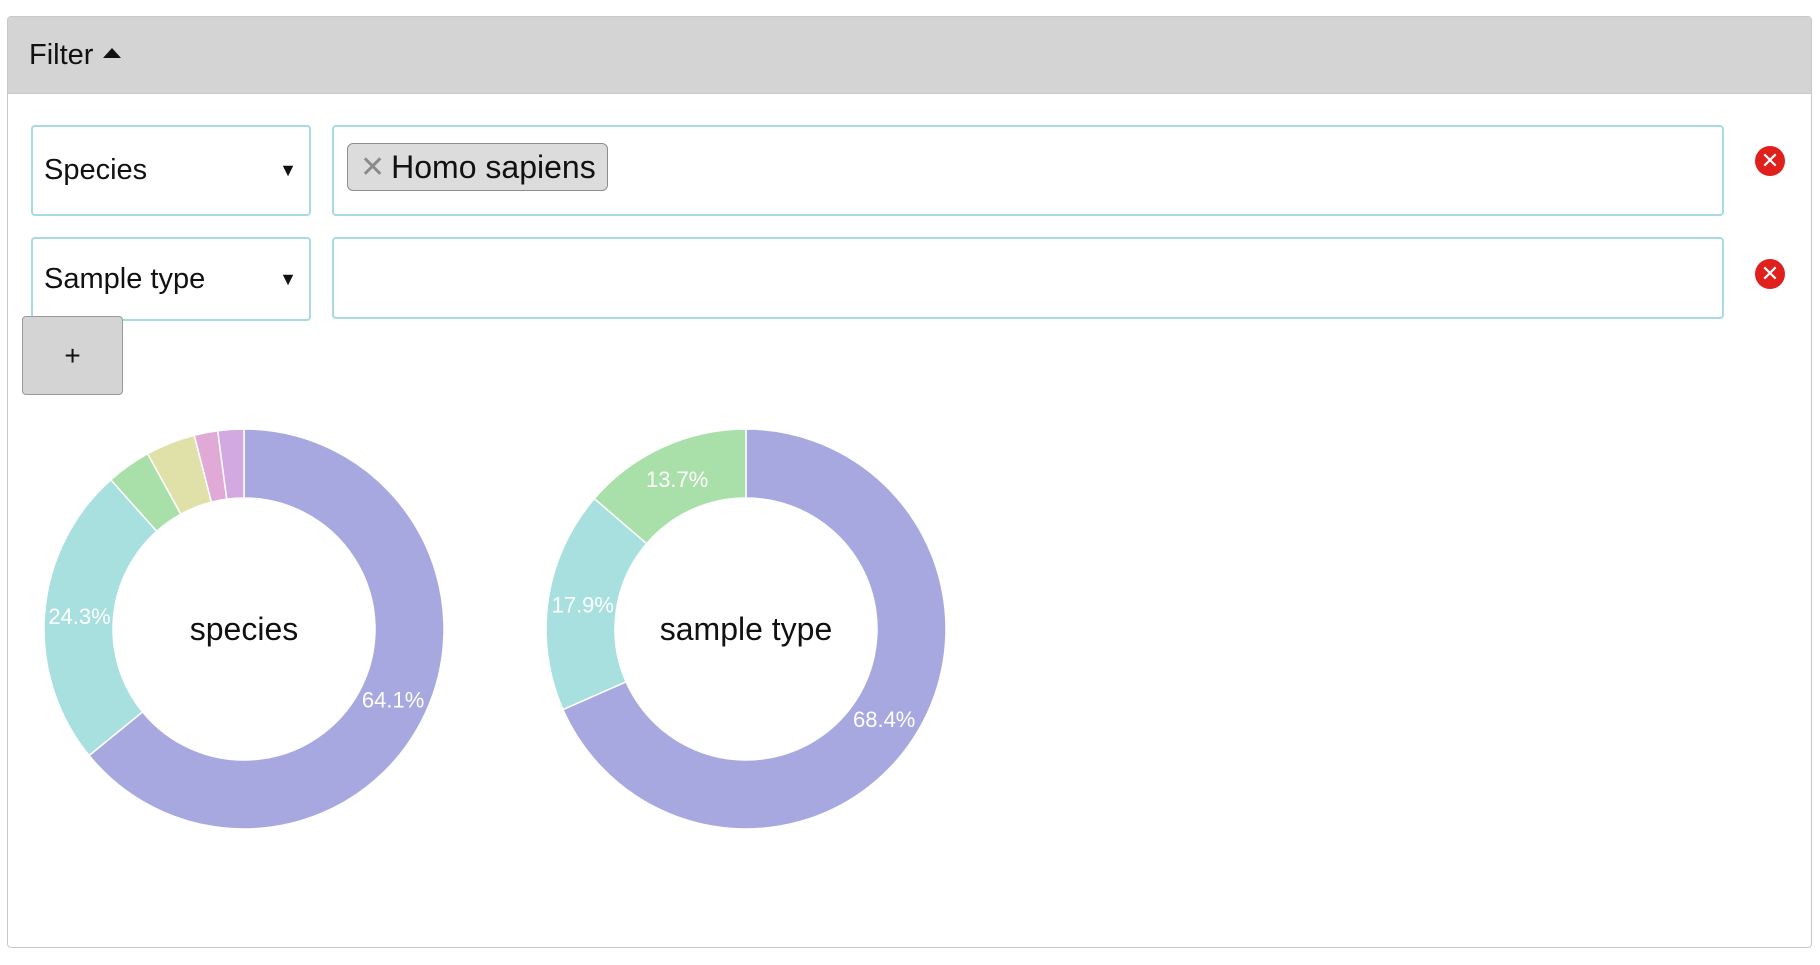 This screenshot has width=1820, height=965. I want to click on tag-remove-icon: ✕, so click(372, 167).